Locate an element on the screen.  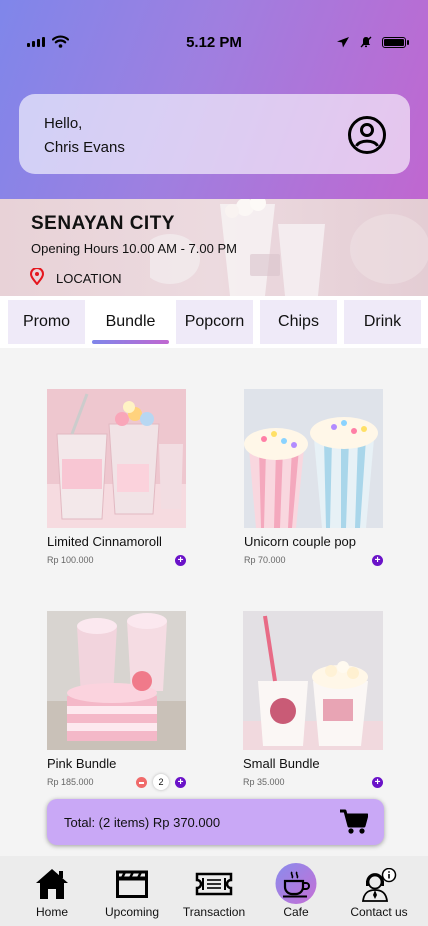
remove-button is located at coordinates (141, 782).